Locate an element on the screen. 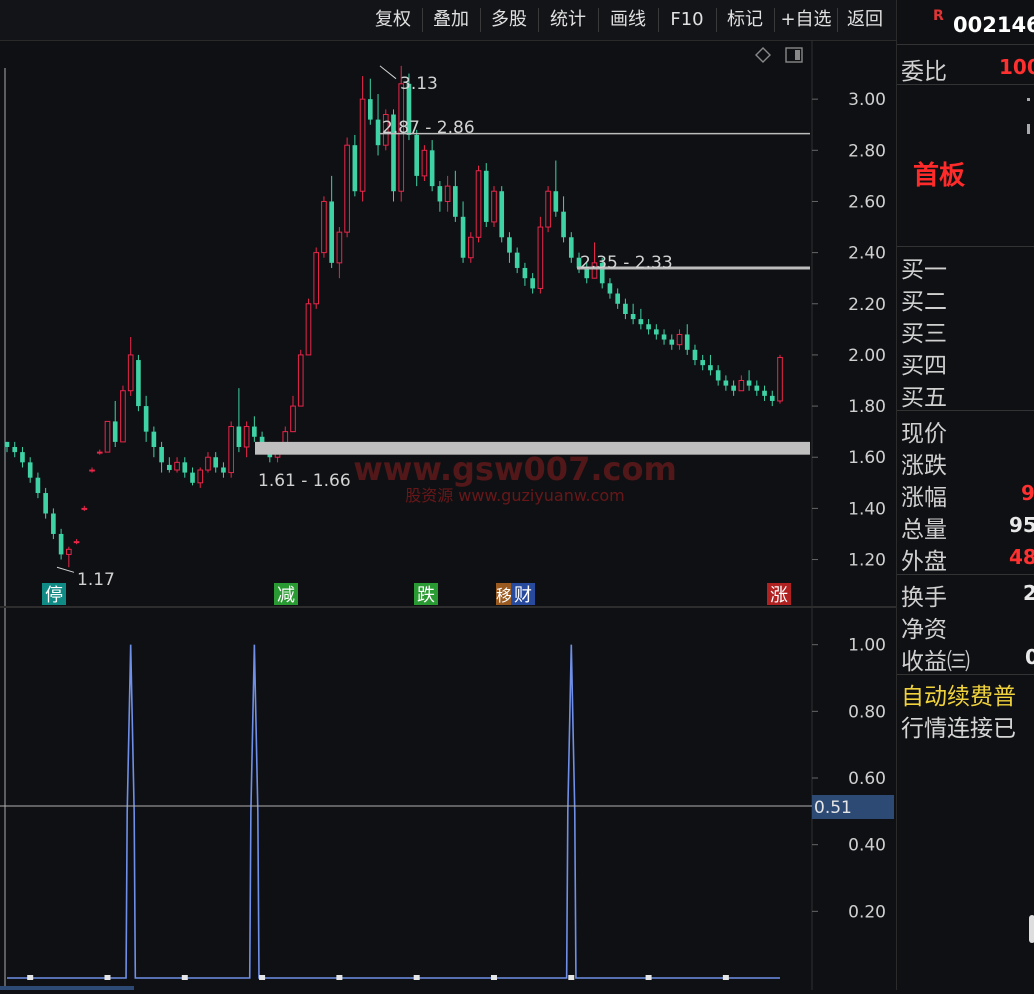 This screenshot has width=1034, height=994. f10-button: F10 is located at coordinates (687, 20).